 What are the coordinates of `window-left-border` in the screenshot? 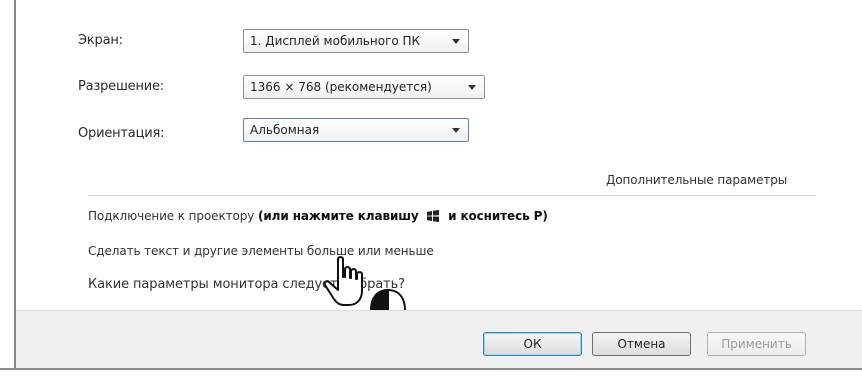 It's located at (8, 188).